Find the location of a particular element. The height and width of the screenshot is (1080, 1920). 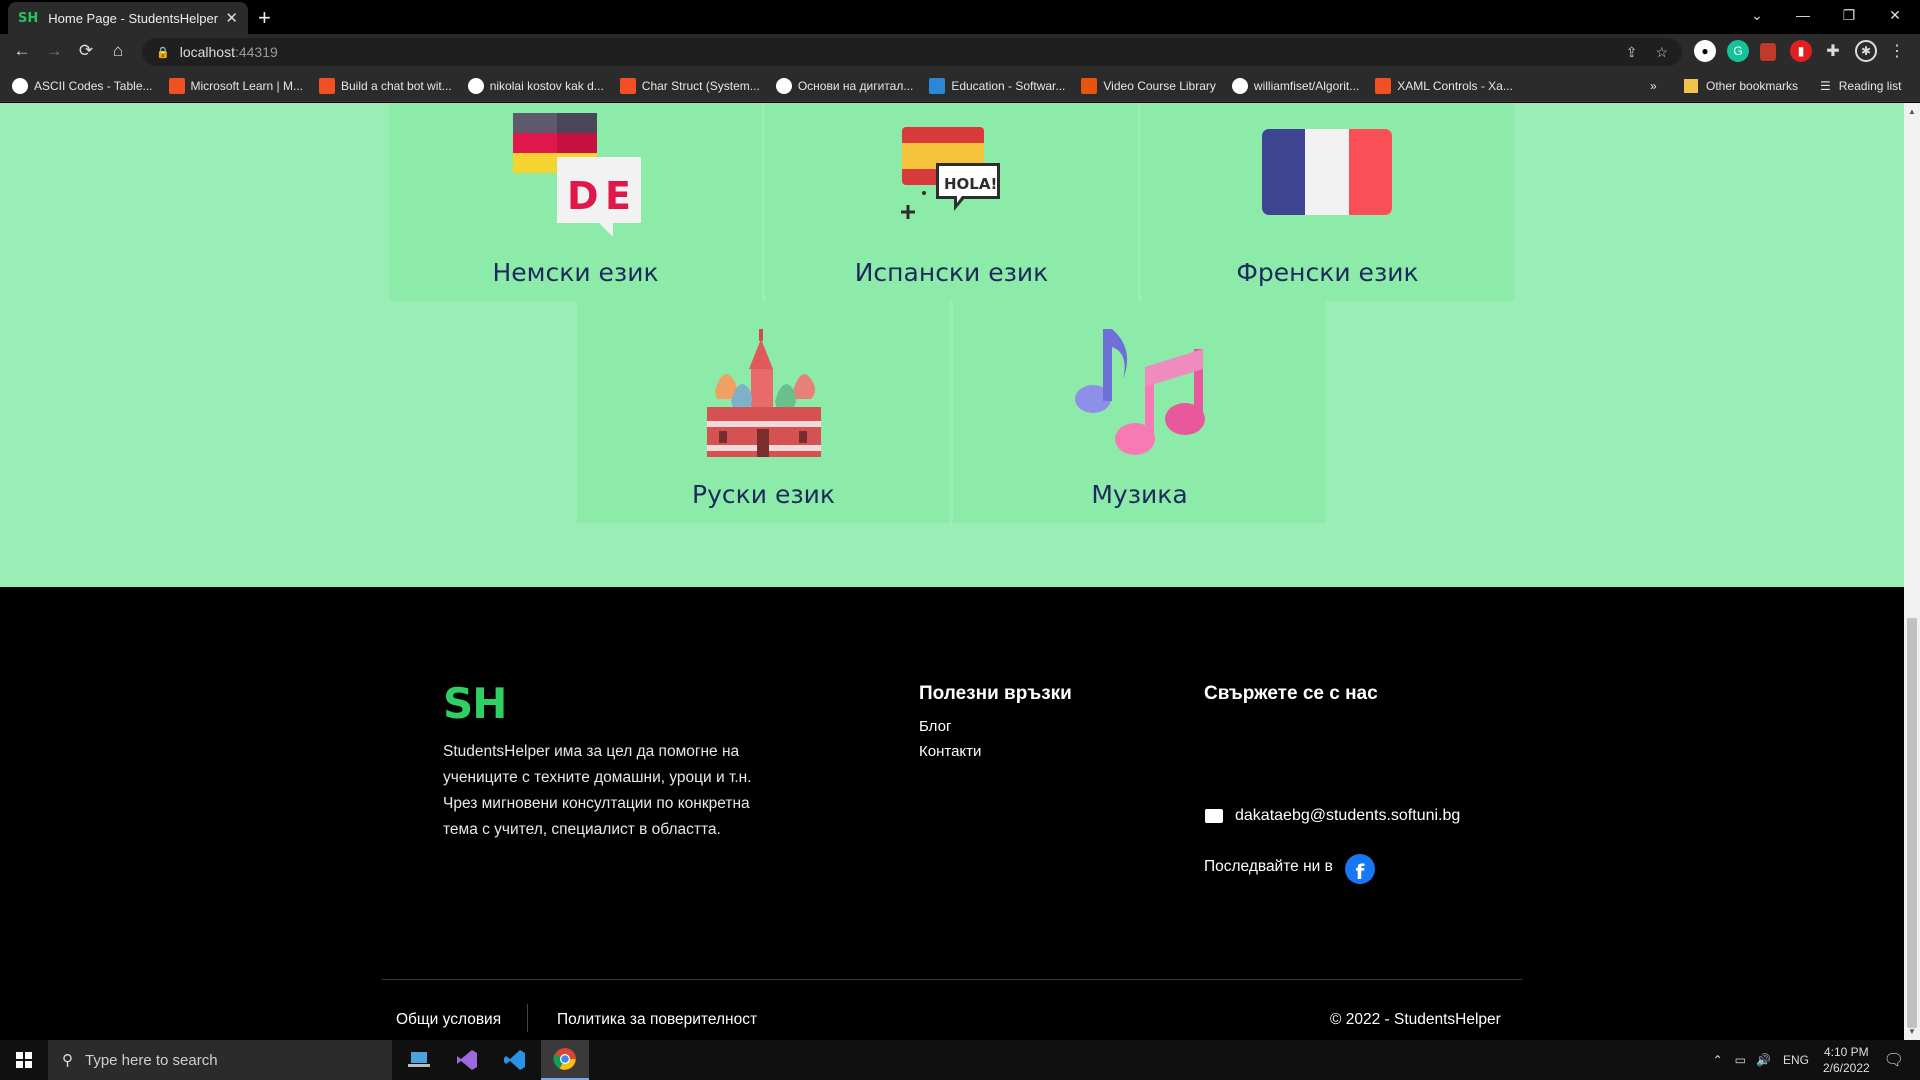

tab-search-icon: ⌄ is located at coordinates (1757, 15).